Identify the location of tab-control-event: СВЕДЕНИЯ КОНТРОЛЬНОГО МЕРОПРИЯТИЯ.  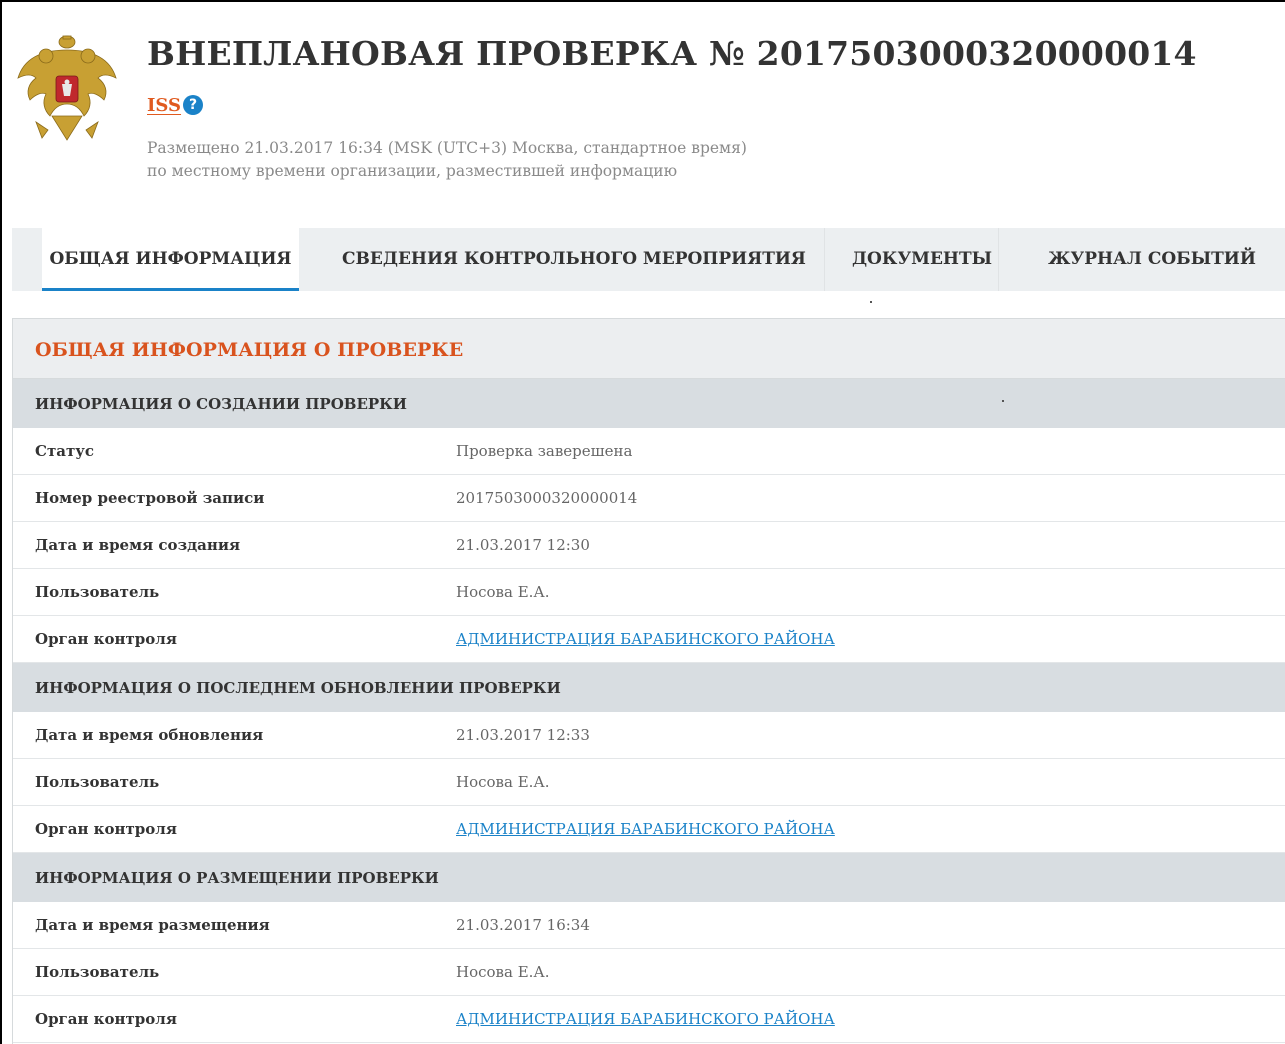
(574, 259).